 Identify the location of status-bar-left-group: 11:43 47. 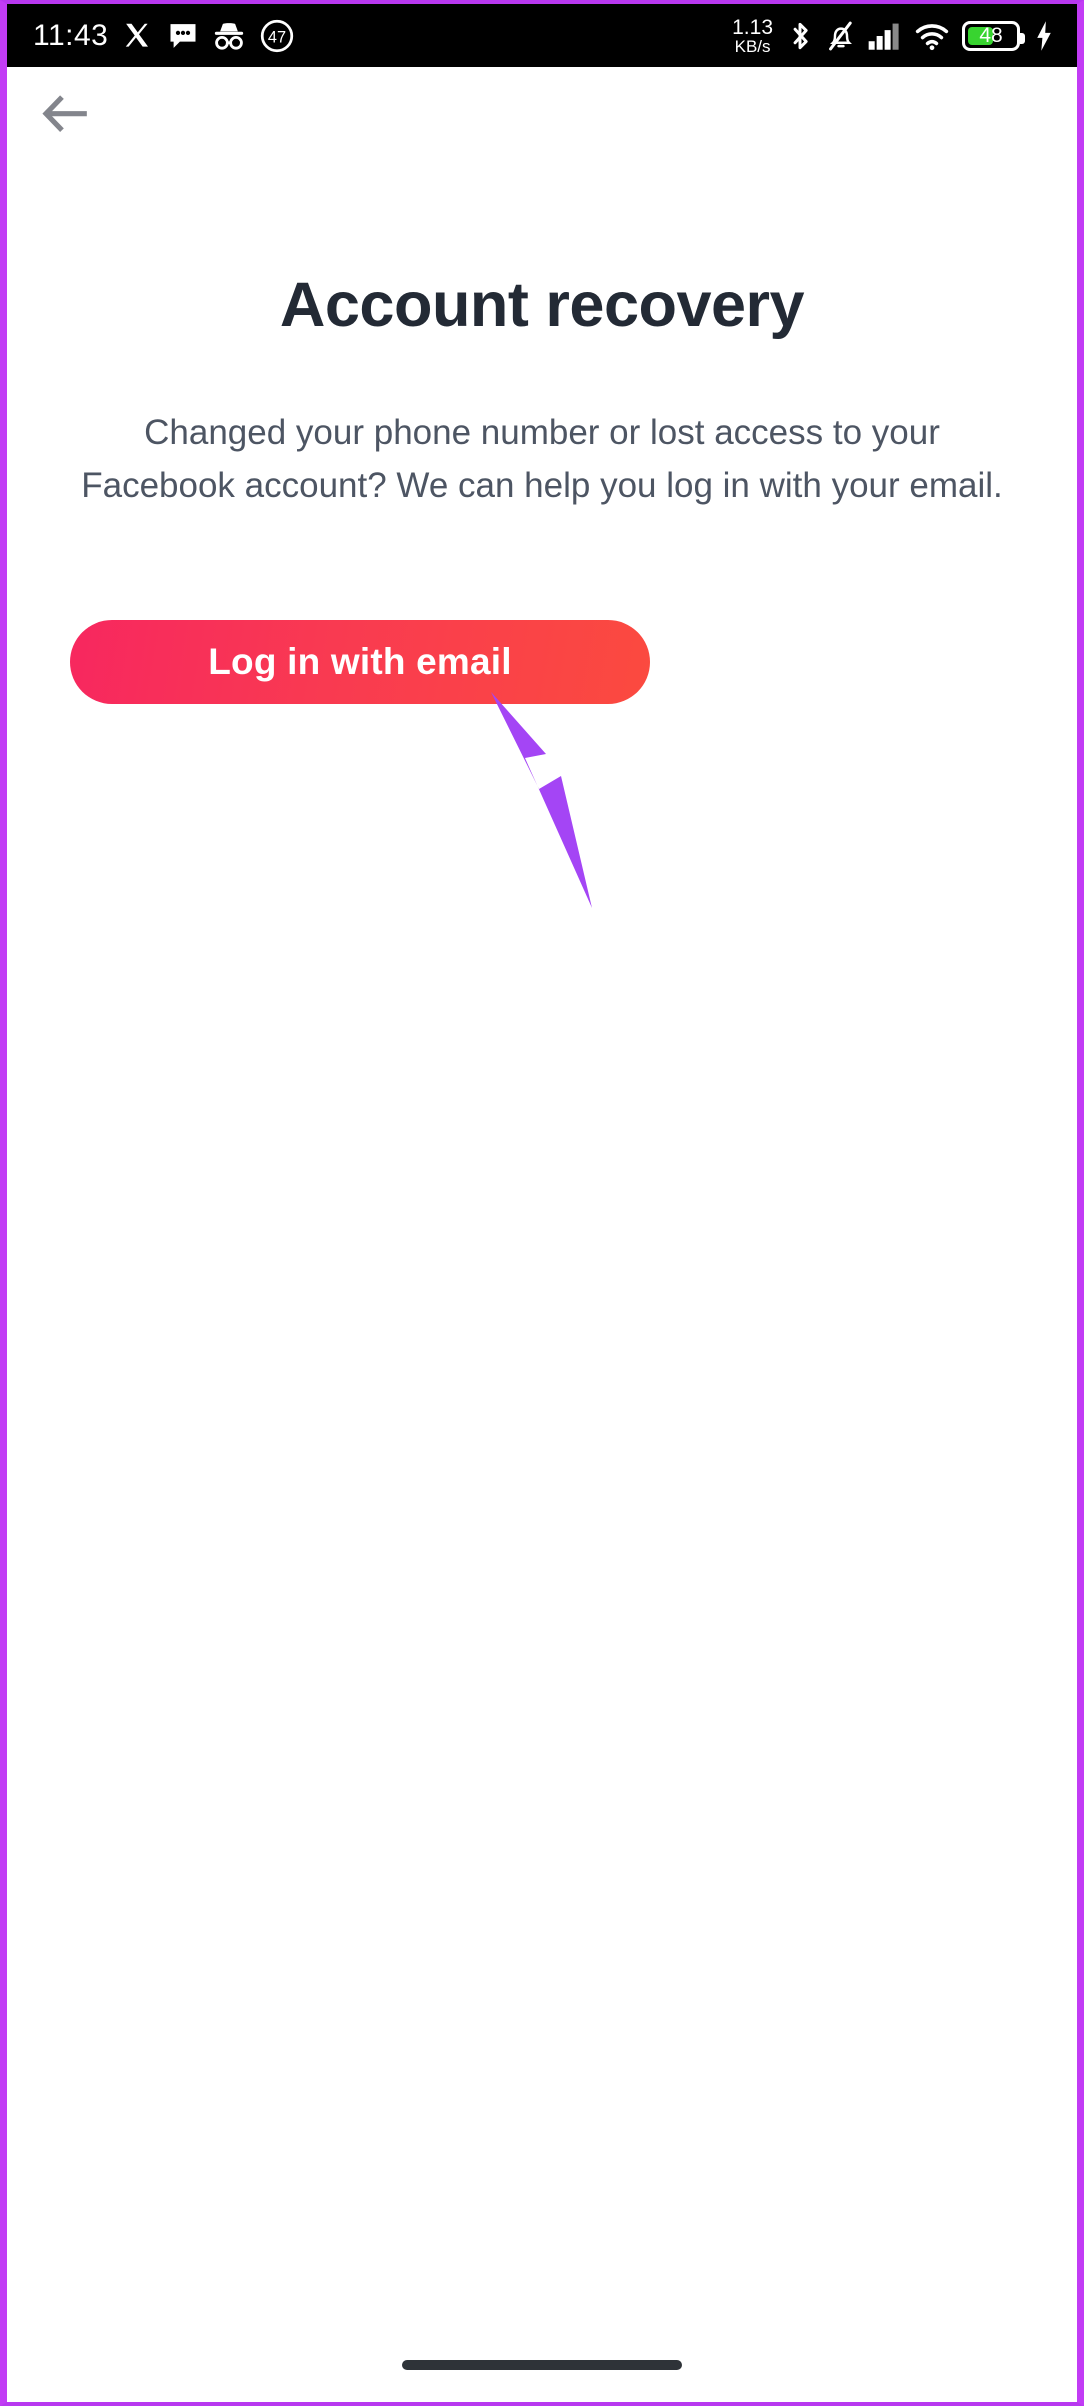
(163, 36).